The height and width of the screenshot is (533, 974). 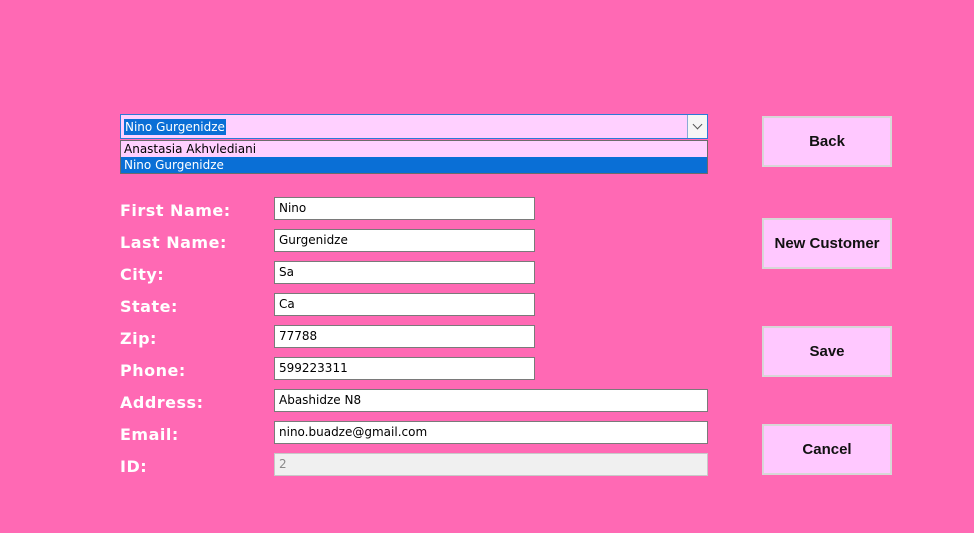 I want to click on email-label: Email:, so click(x=149, y=434).